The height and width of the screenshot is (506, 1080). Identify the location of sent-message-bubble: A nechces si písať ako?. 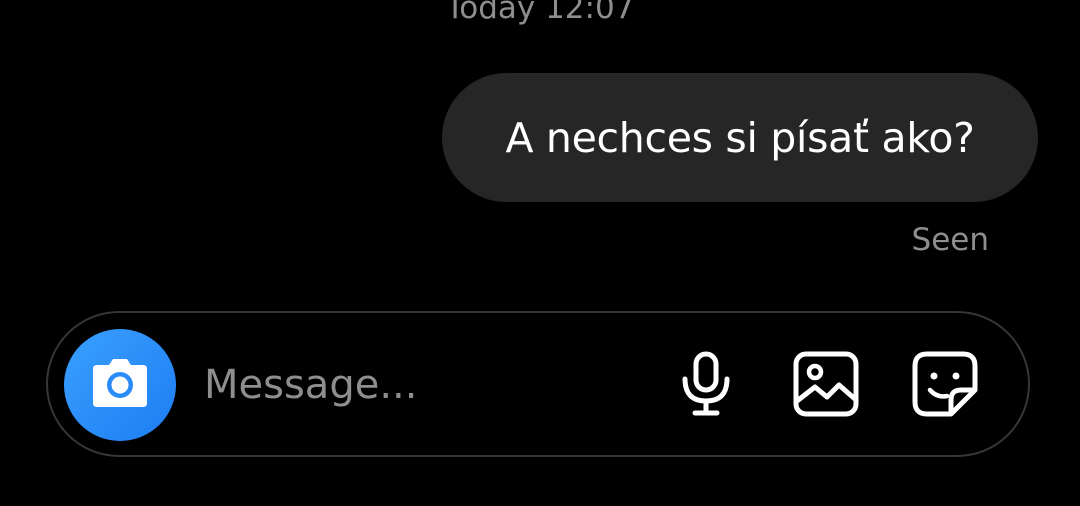
(740, 137).